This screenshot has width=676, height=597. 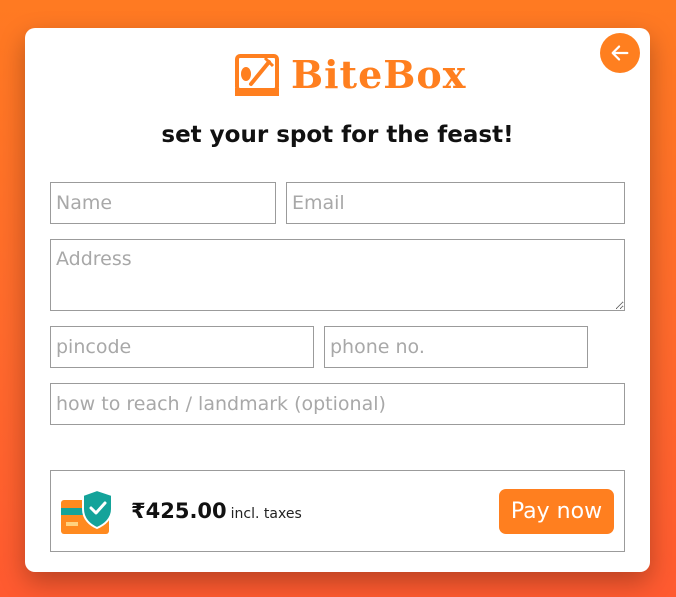 I want to click on price-amount: ₹425.00, so click(x=179, y=511).